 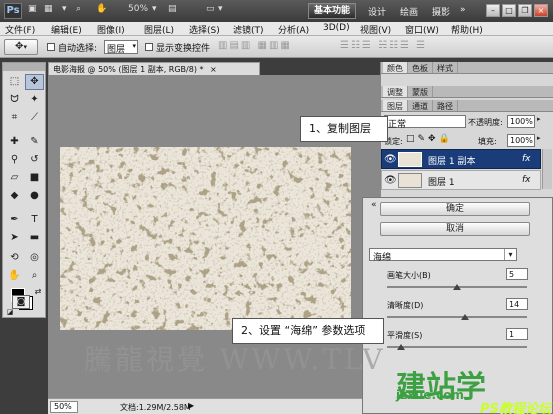 What do you see at coordinates (34, 258) in the screenshot?
I see `3d-orbit-icon: ◎` at bounding box center [34, 258].